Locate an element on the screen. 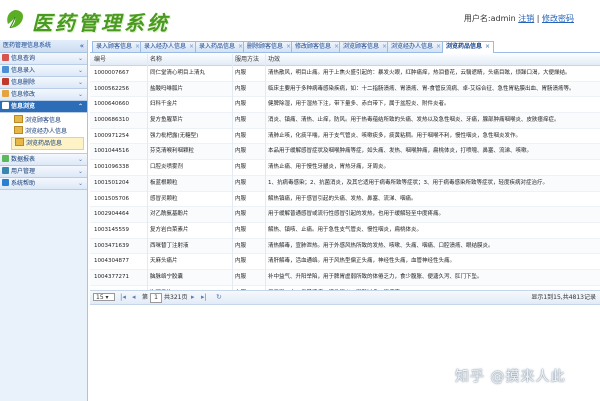 Image resolution: width=600 pixels, height=401 pixels. sidebar-menu-item: 数据报表 ⌄ is located at coordinates (43, 160).